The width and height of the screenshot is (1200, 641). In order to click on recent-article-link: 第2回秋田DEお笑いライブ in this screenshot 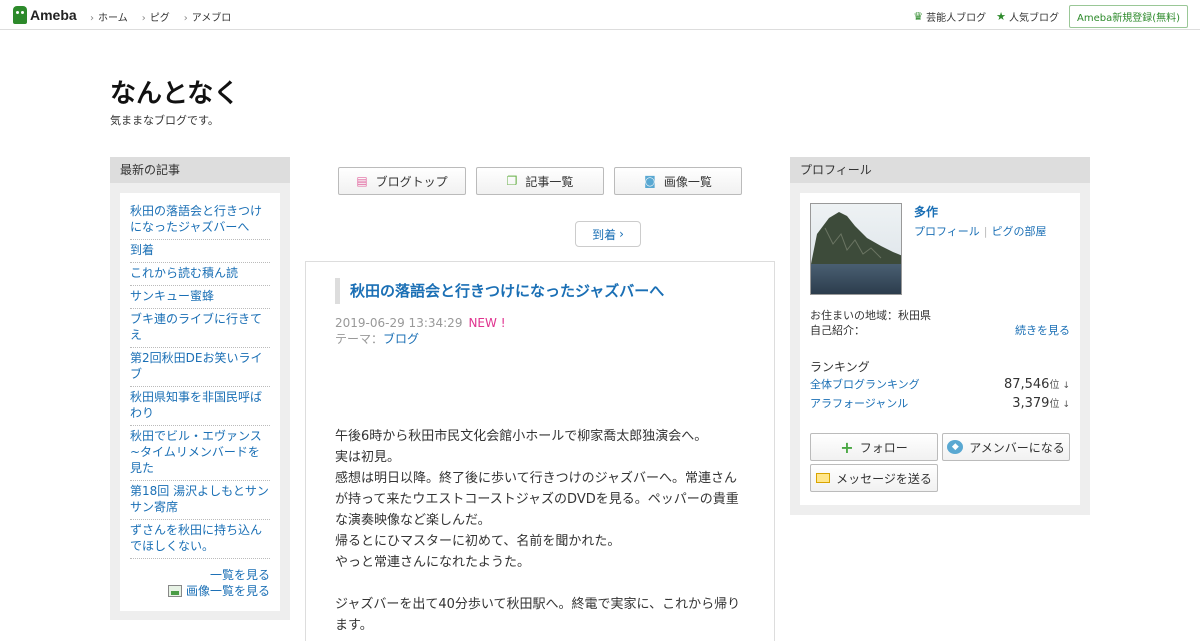, I will do `click(196, 366)`.